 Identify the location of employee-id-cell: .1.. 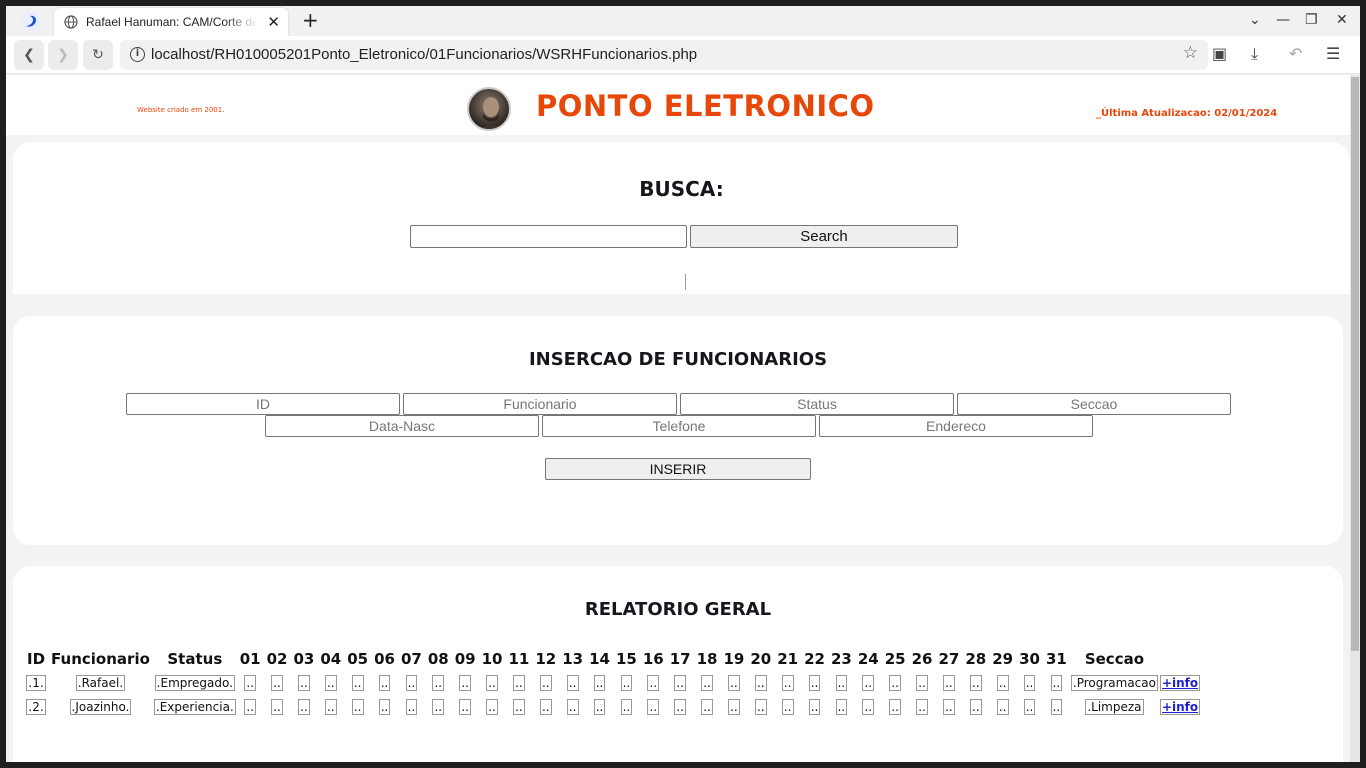
(36, 683).